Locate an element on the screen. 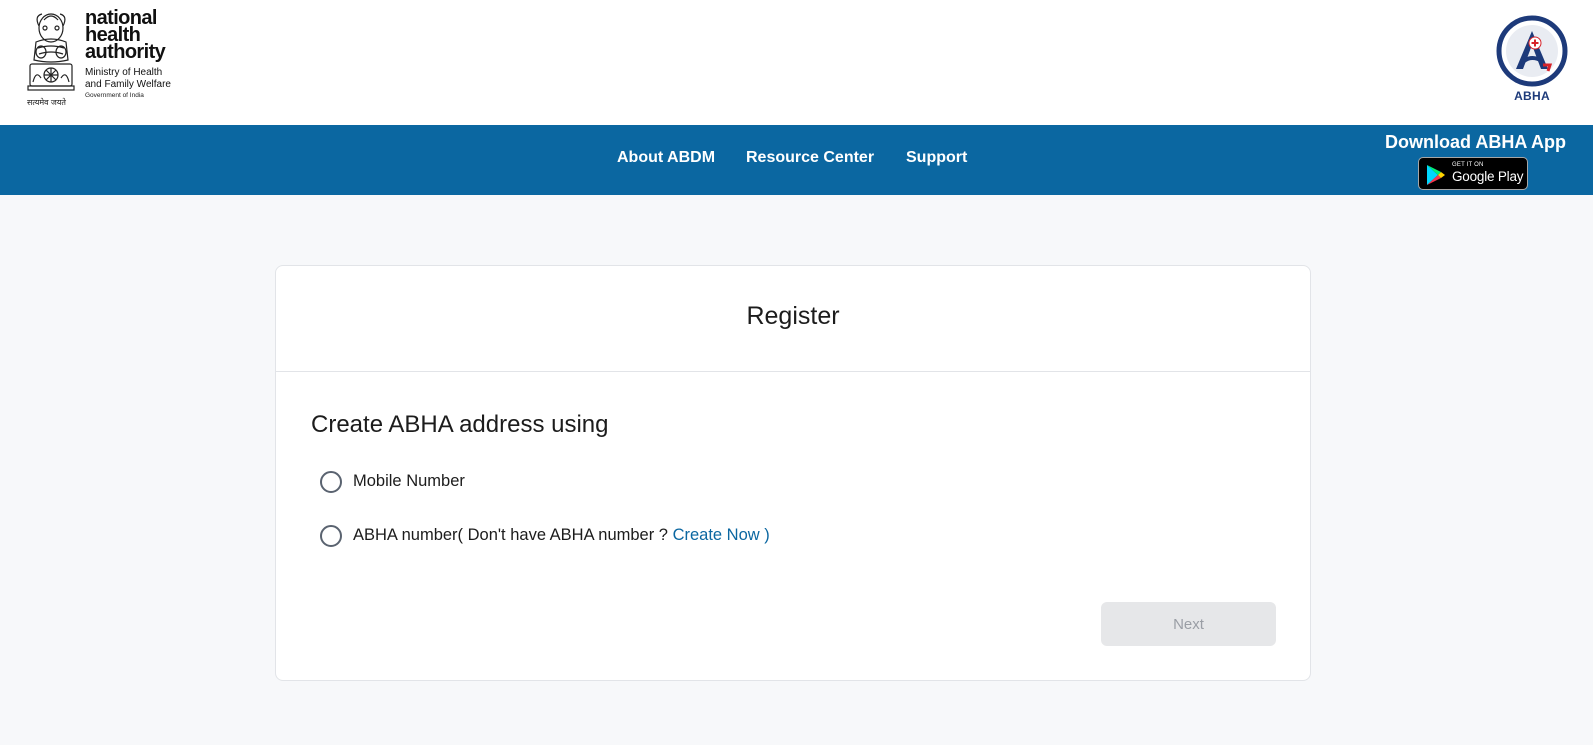  nha-title: national health authority is located at coordinates (125, 35).